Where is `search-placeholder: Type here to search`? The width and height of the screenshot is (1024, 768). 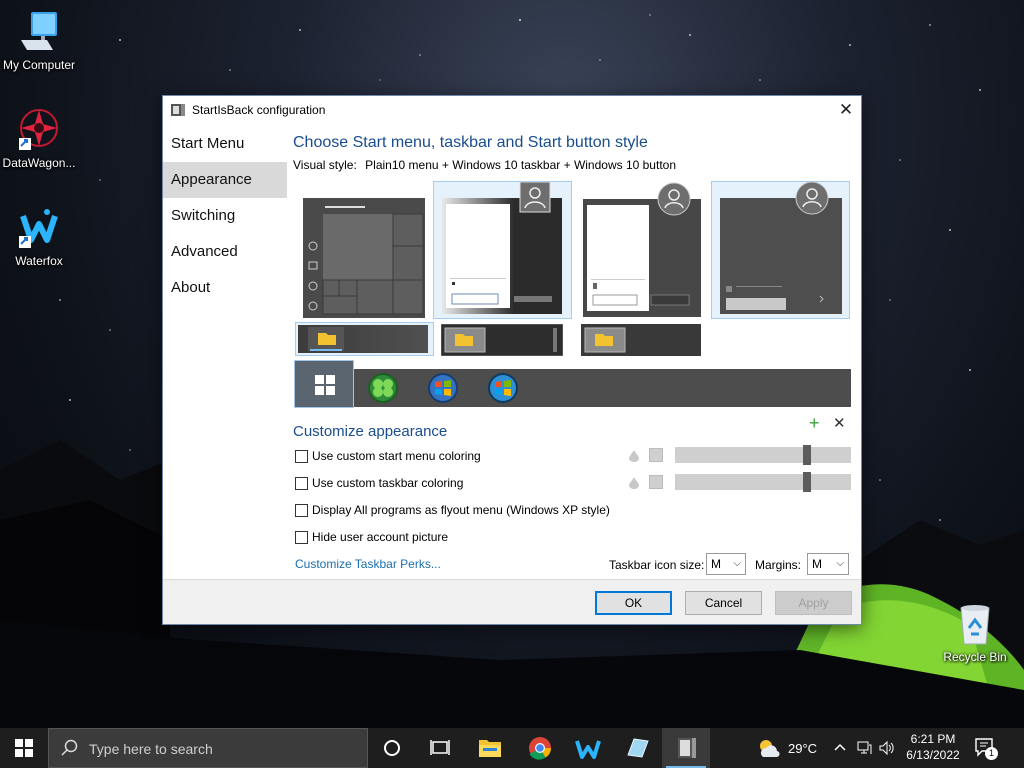
search-placeholder: Type here to search is located at coordinates (151, 749).